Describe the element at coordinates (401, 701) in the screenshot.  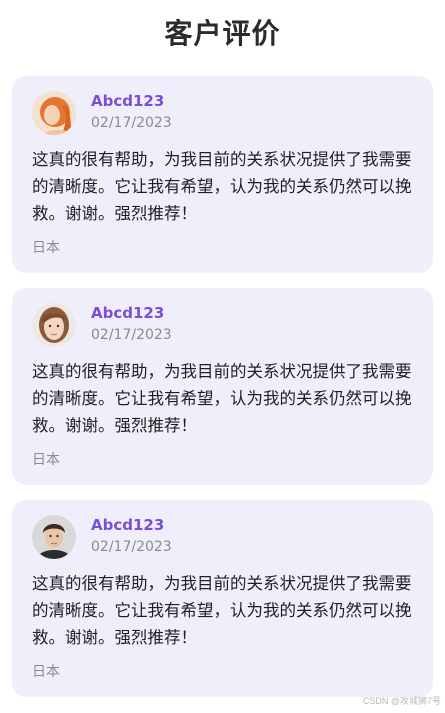
I see `watermark: CSDN @攻城狮7号` at that location.